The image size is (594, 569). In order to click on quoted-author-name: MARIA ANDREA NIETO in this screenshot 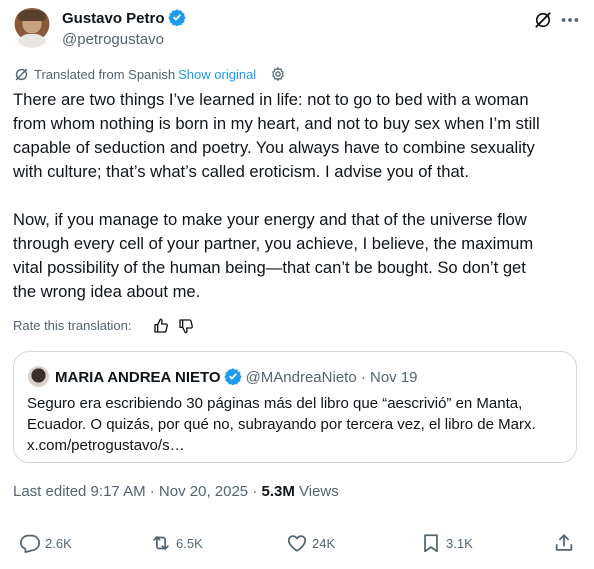, I will do `click(138, 377)`.